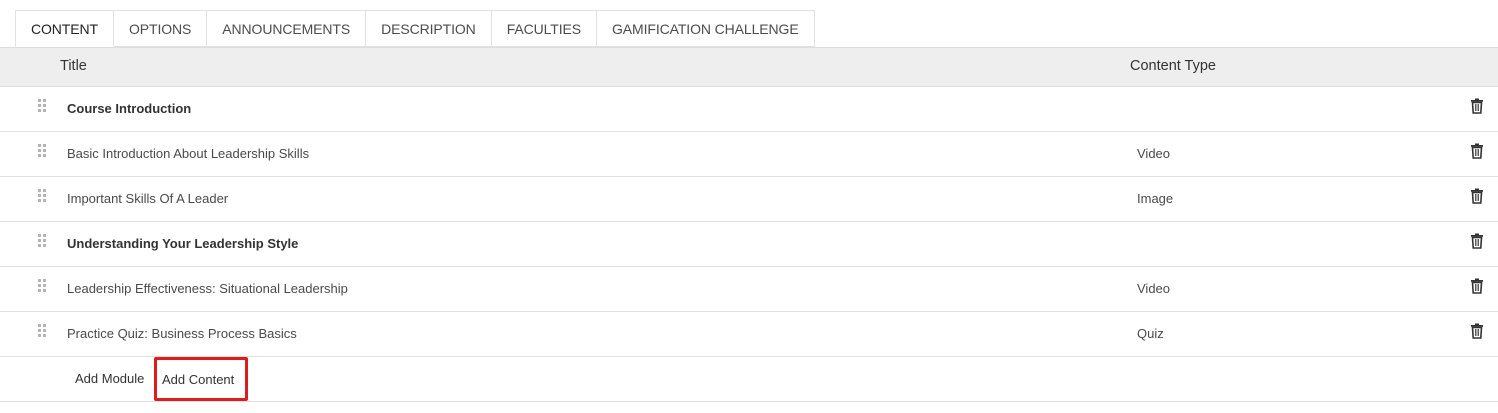 The height and width of the screenshot is (413, 1498). I want to click on tab-content: CONTENT, so click(64, 28).